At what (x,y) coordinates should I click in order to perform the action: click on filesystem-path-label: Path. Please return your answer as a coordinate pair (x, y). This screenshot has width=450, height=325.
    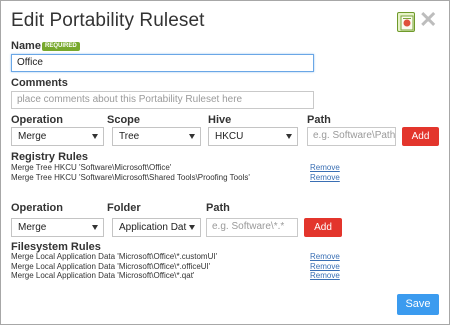
    Looking at the image, I should click on (218, 208).